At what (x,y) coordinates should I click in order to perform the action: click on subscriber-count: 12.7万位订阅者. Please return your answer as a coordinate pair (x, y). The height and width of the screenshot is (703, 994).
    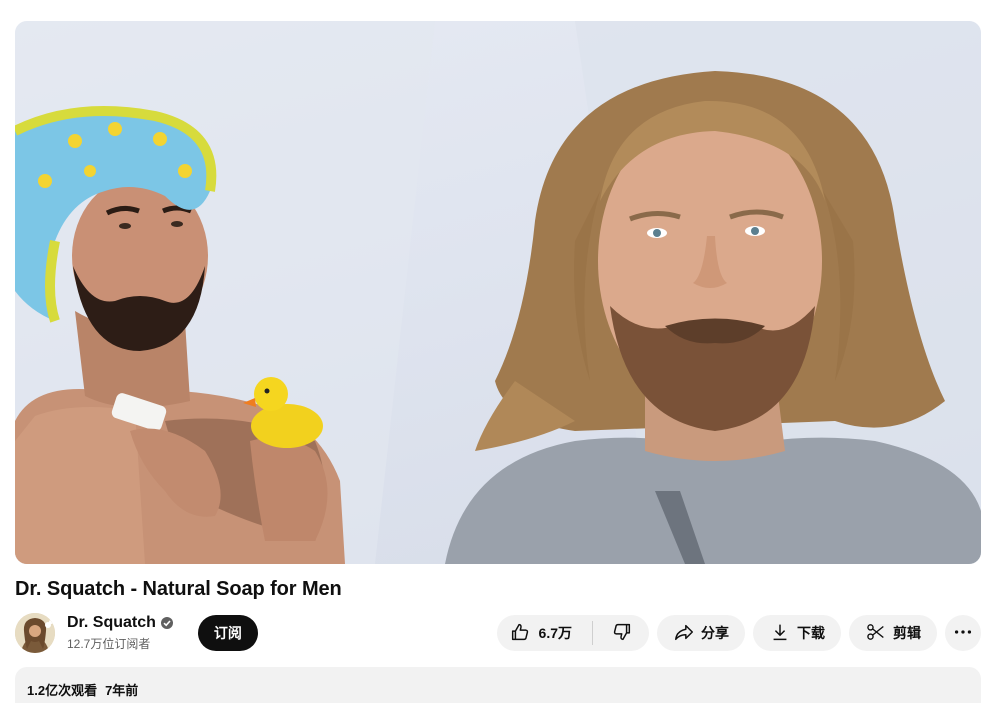
    Looking at the image, I should click on (109, 644).